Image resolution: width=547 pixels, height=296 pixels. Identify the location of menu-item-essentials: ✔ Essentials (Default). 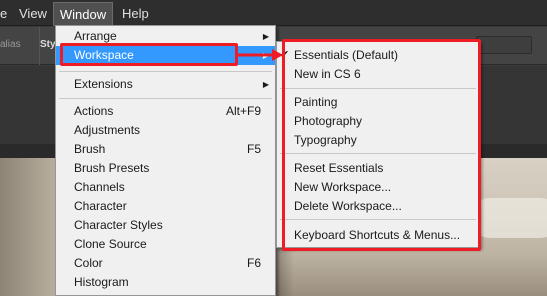
(378, 55).